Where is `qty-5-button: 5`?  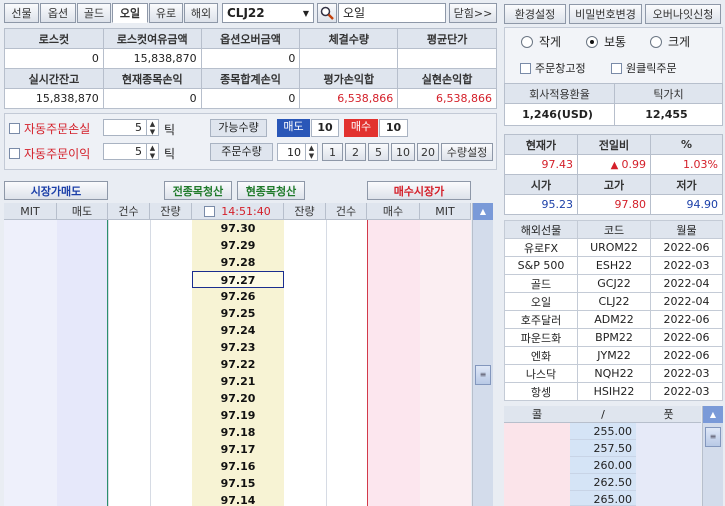
qty-5-button: 5 is located at coordinates (378, 152).